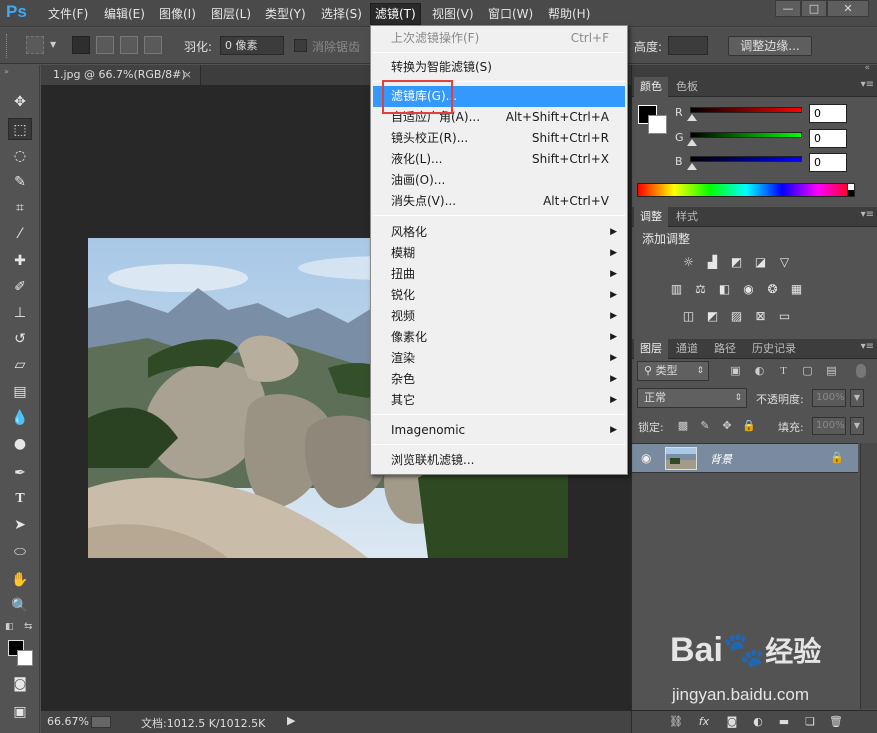 The image size is (877, 733). I want to click on menu-item-other: 其它 ▶, so click(499, 400).